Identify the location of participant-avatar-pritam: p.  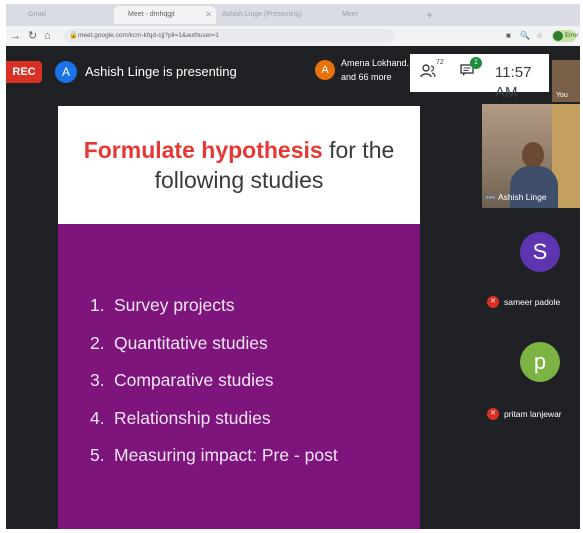
(540, 362).